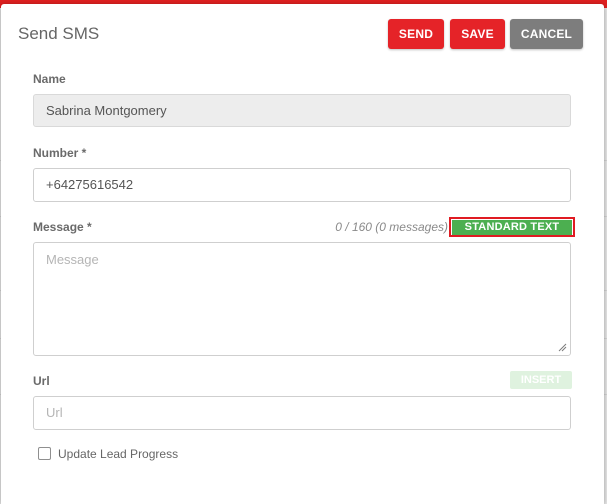  I want to click on number-label: Number *, so click(60, 153).